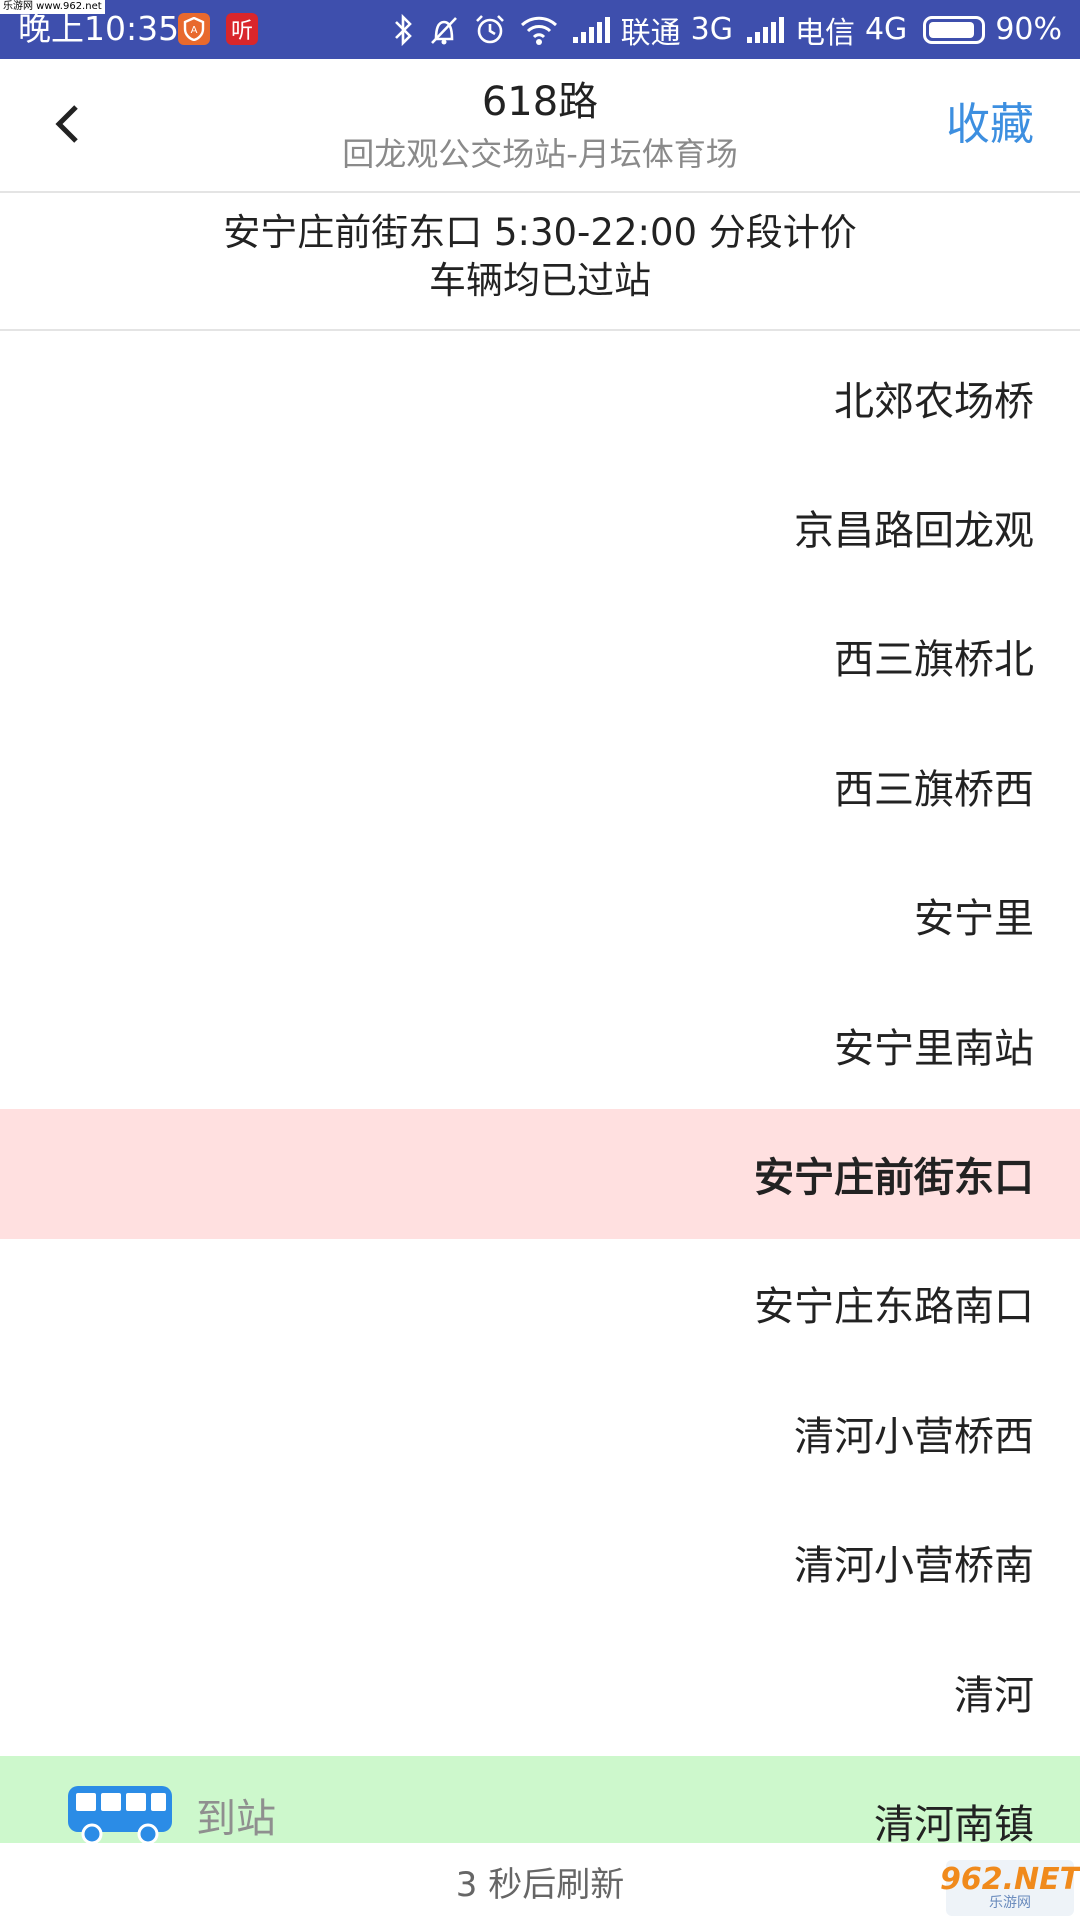  What do you see at coordinates (1028, 29) in the screenshot?
I see `battery-percent: 90%` at bounding box center [1028, 29].